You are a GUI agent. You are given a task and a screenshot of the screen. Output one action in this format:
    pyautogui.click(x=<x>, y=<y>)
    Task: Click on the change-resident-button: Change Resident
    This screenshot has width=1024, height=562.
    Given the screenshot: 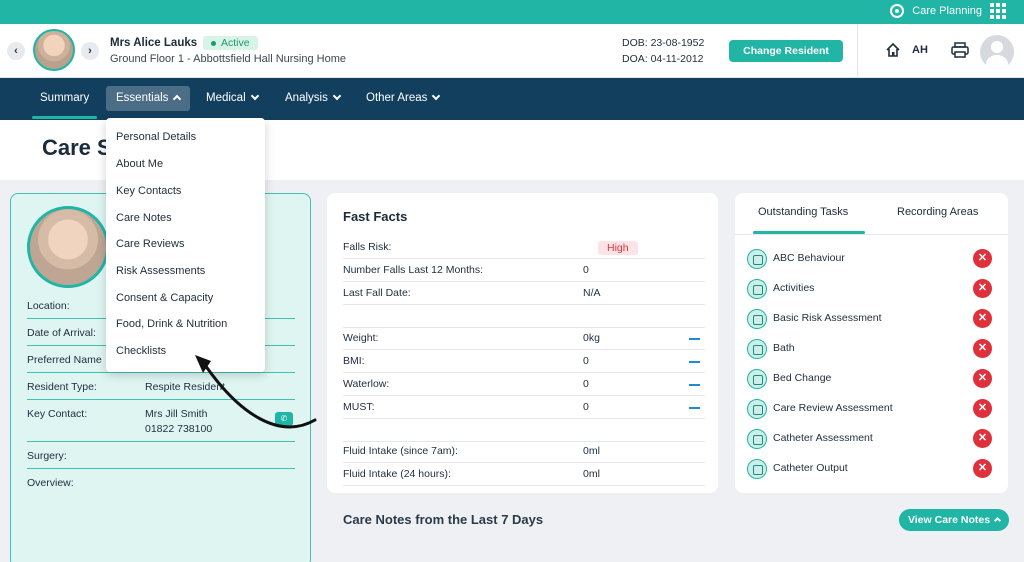 What is the action you would take?
    pyautogui.click(x=786, y=51)
    